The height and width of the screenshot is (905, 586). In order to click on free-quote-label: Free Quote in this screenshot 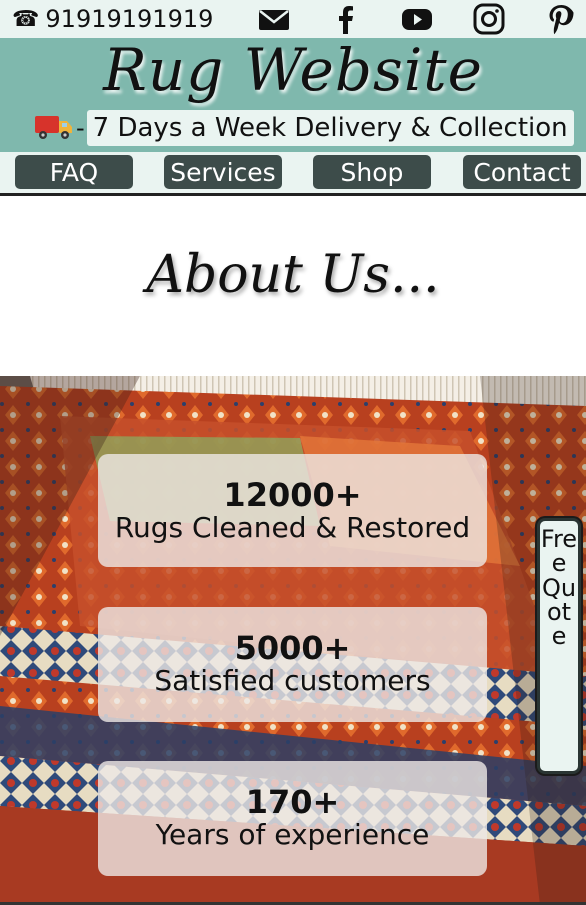, I will do `click(559, 588)`.